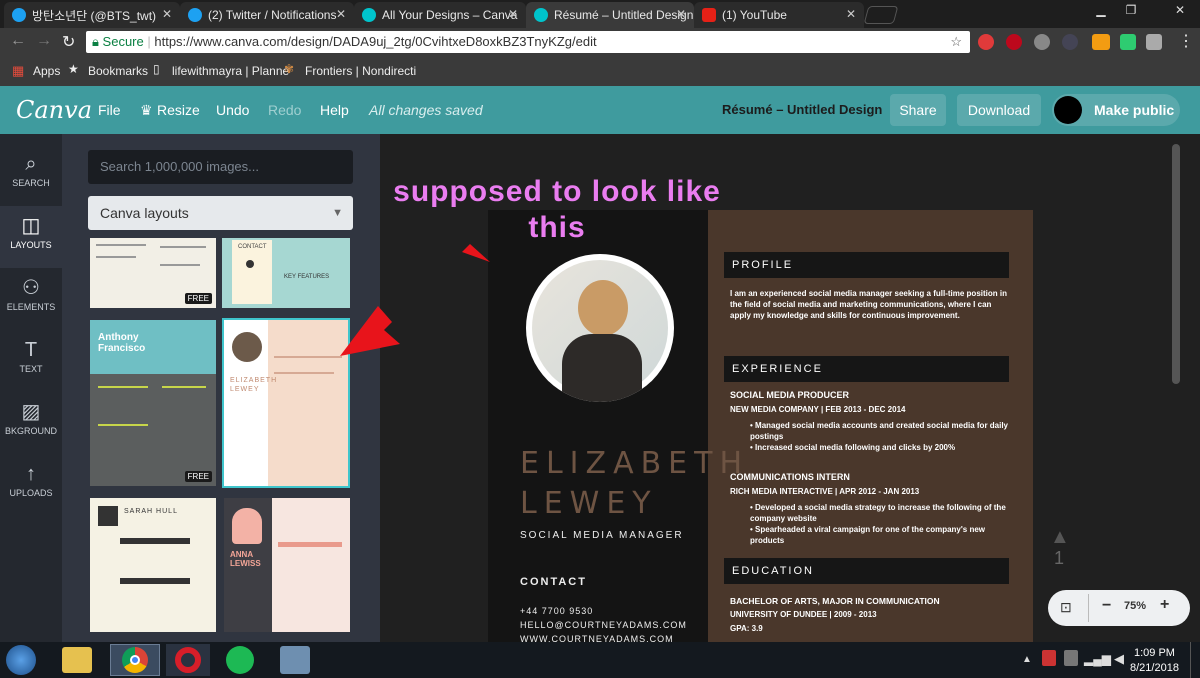 The image size is (1200, 678). Describe the element at coordinates (1060, 537) in the screenshot. I see `page-arrow-up-icon: ▲` at that location.